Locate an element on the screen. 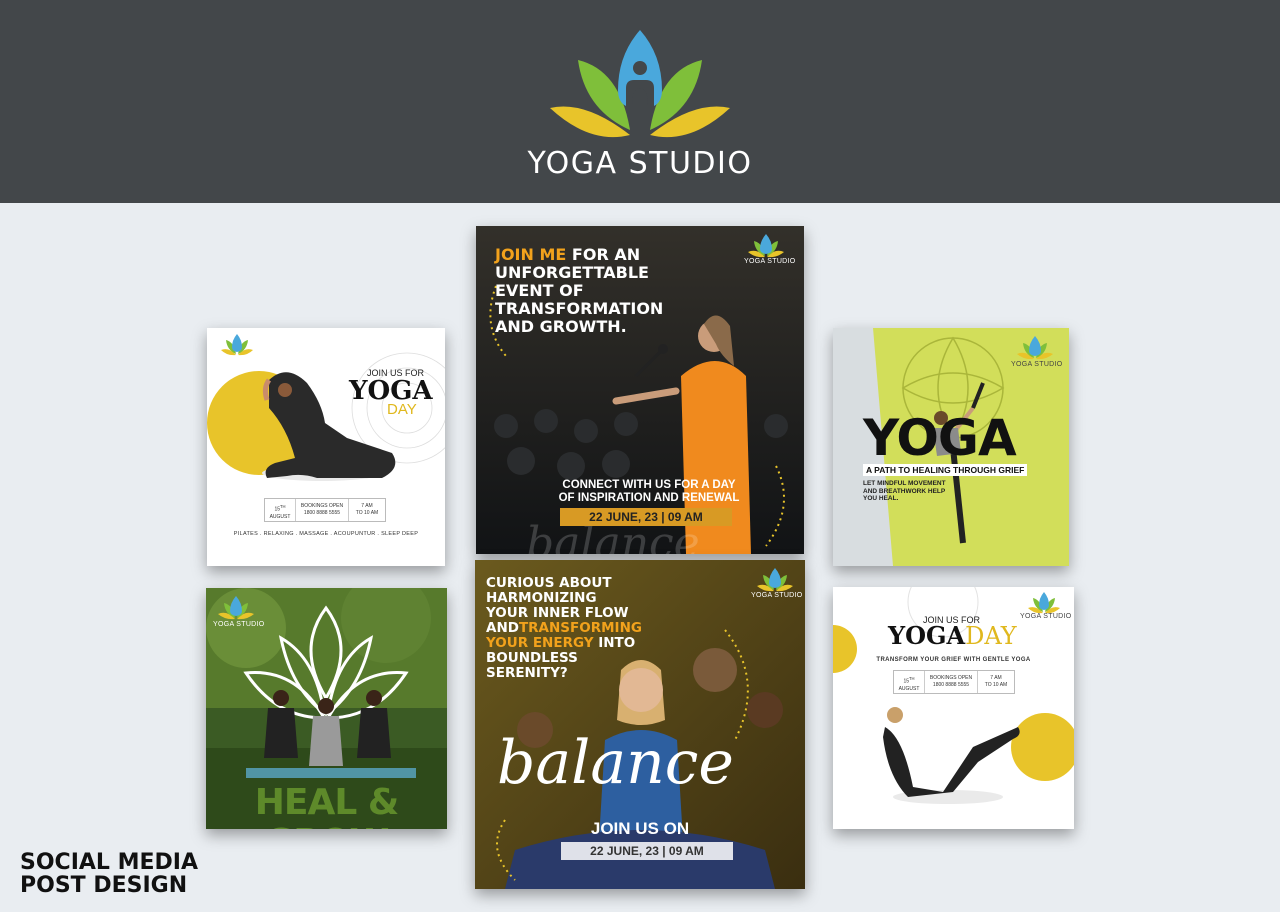  post-card-heal-grow: YOGA STUDIO HEAL & GROW is located at coordinates (326, 708).